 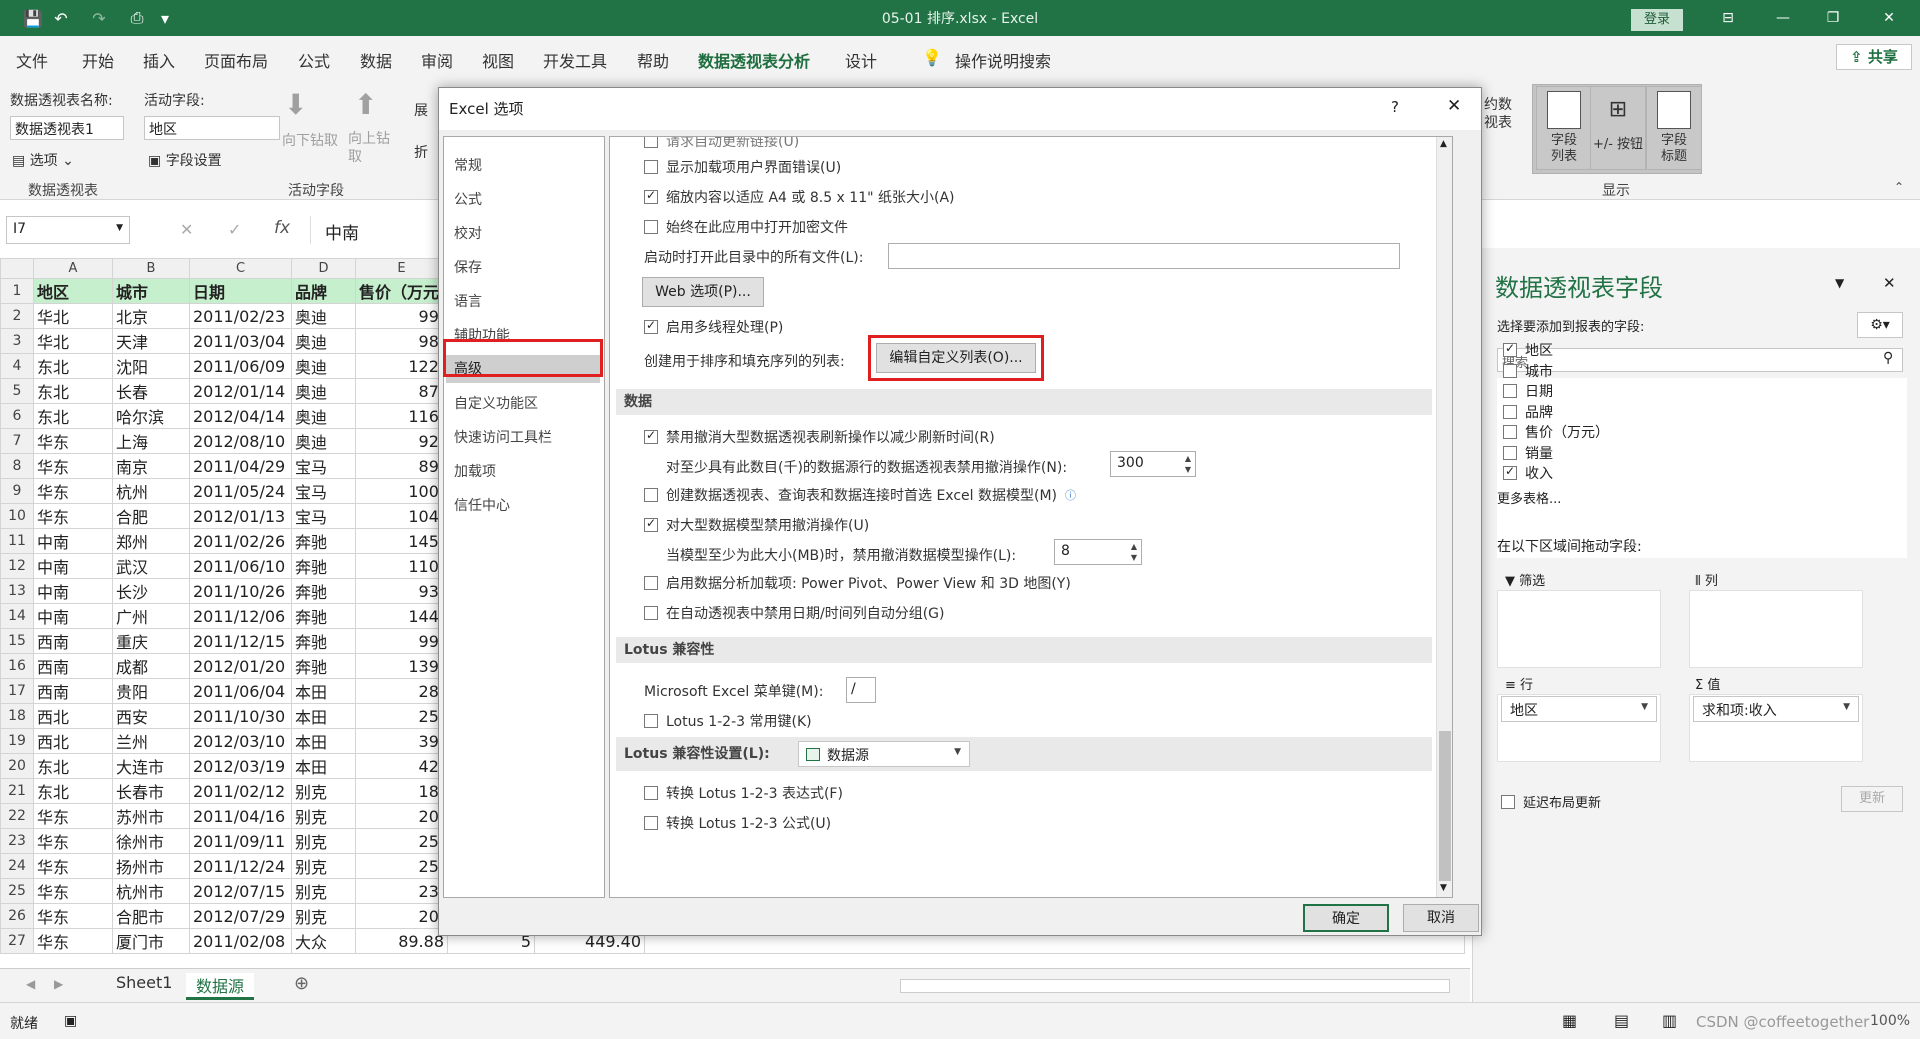 What do you see at coordinates (1579, 709) in the screenshot?
I see `rows-field-dropdown: 地区` at bounding box center [1579, 709].